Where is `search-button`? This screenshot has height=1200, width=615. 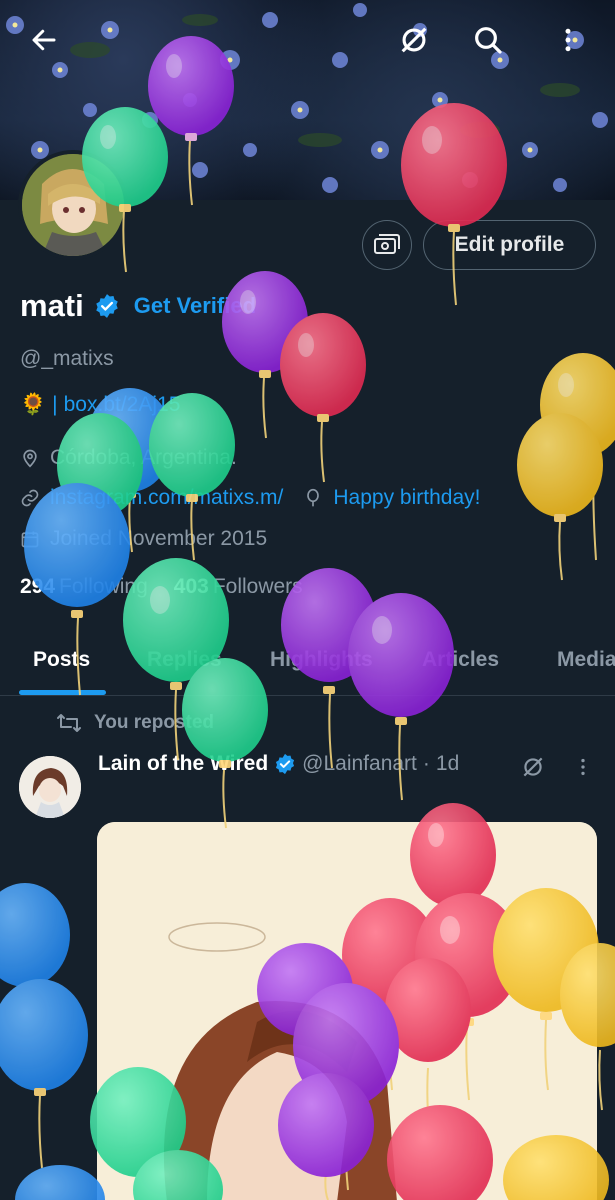
search-button is located at coordinates (488, 40).